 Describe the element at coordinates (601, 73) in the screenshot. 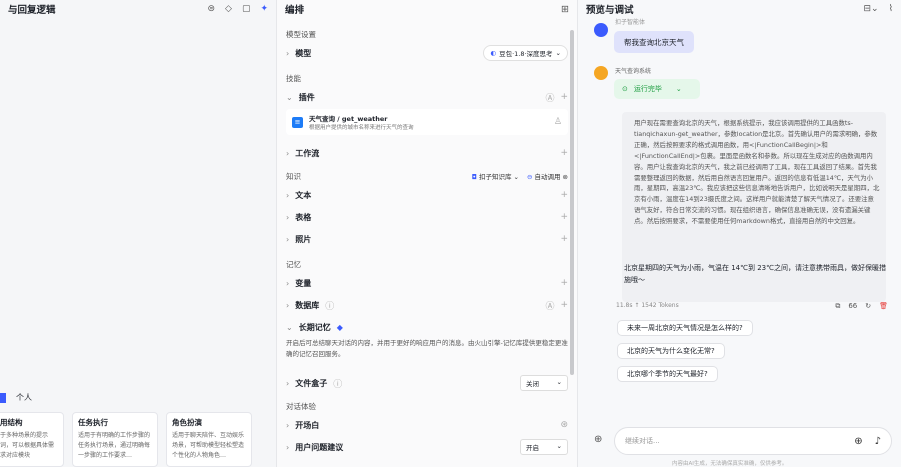

I see `bot-avatar` at that location.